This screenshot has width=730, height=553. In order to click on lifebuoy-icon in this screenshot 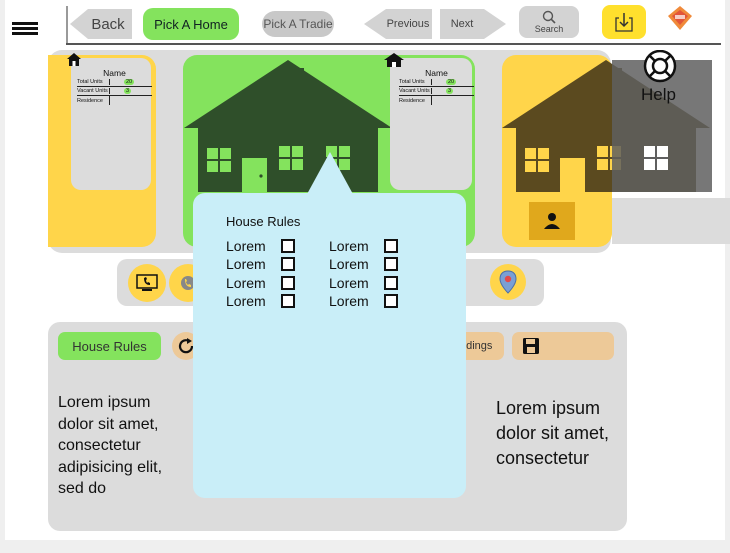, I will do `click(660, 66)`.